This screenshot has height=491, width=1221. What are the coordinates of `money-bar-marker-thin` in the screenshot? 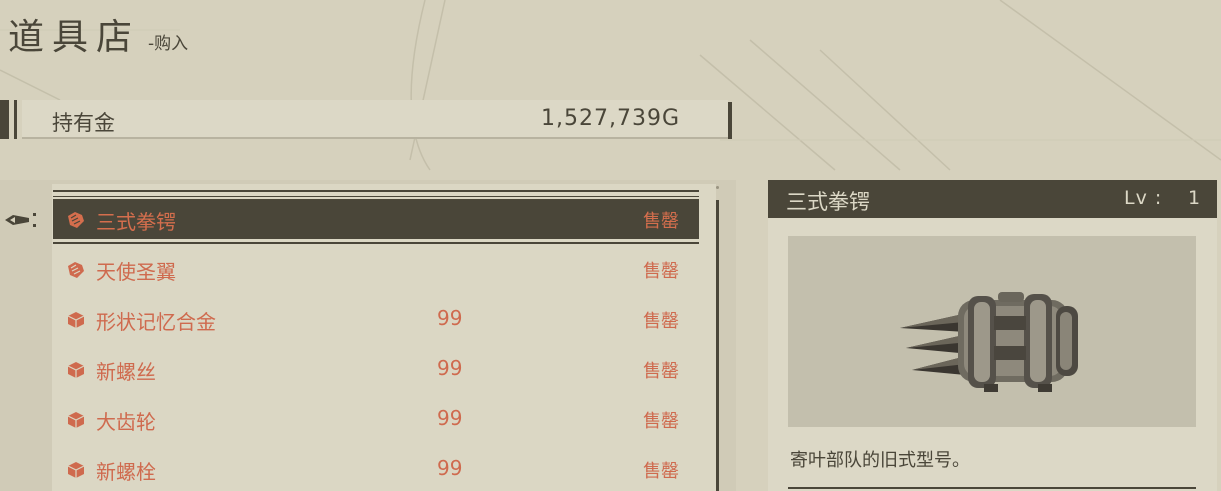 It's located at (15, 119).